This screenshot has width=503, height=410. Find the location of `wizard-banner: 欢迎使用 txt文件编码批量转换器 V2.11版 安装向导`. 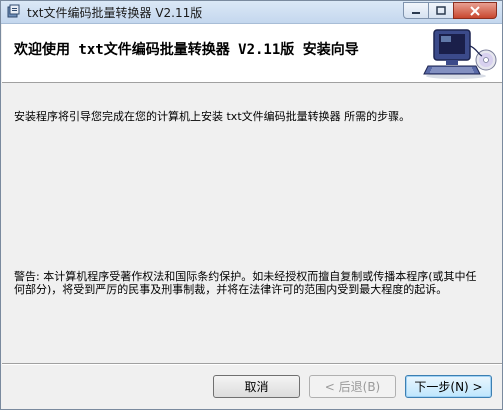

wizard-banner: 欢迎使用 txt文件编码批量转换器 V2.11版 安装向导 is located at coordinates (252, 53).